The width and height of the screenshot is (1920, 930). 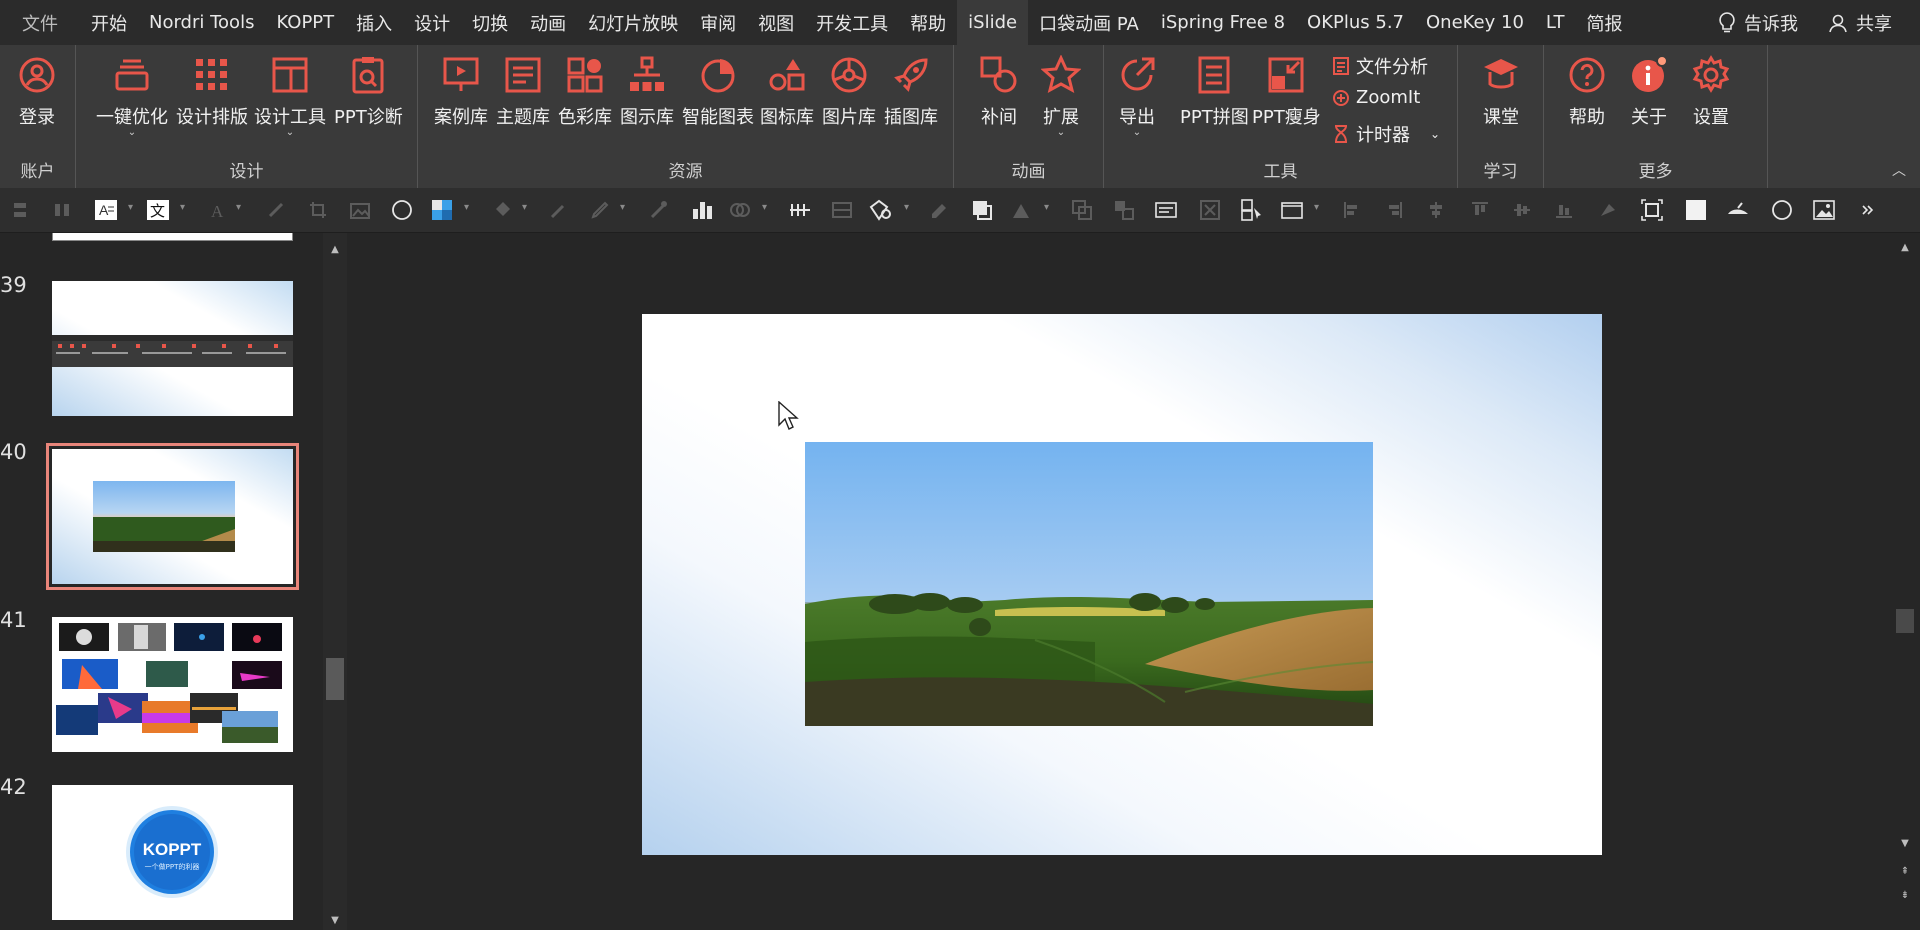 I want to click on align-right-icon, so click(x=1394, y=210).